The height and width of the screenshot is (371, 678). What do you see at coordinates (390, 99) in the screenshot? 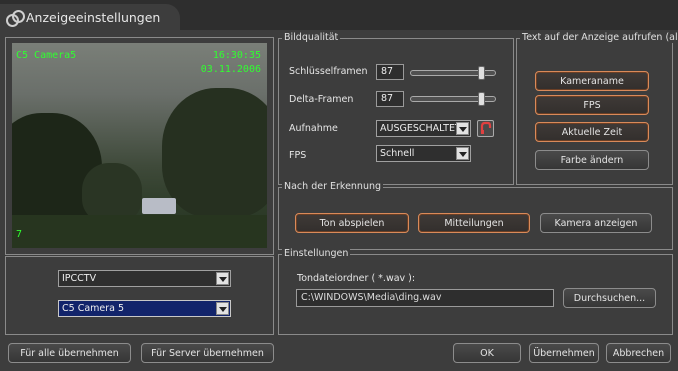
I see `delta-input: 87` at bounding box center [390, 99].